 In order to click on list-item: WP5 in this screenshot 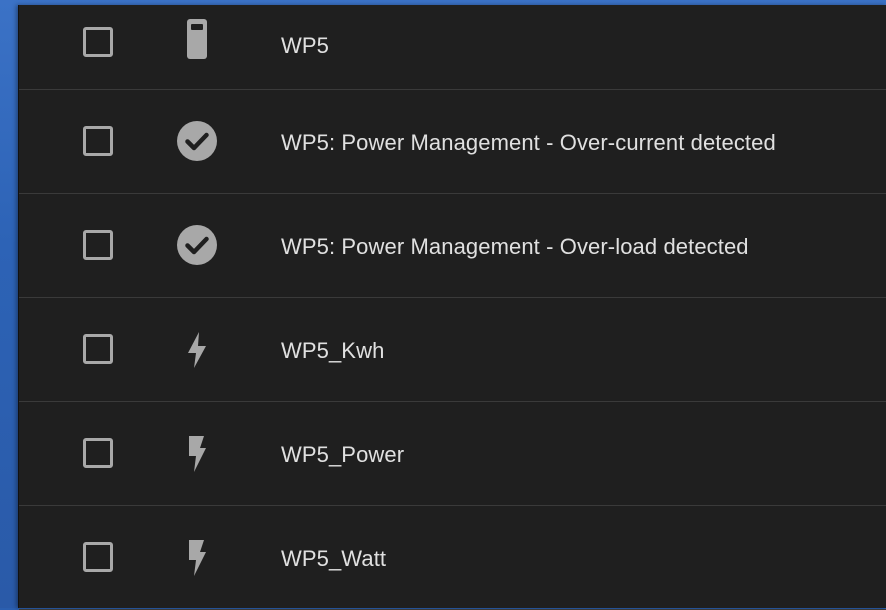, I will do `click(452, 47)`.